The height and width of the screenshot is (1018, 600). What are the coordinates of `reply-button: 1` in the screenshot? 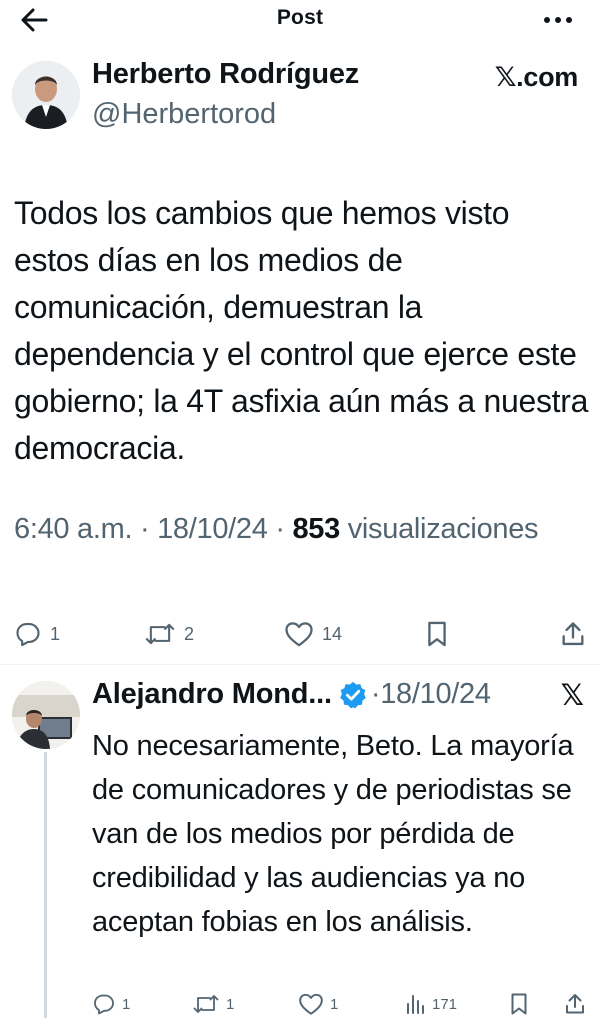 It's located at (37, 634).